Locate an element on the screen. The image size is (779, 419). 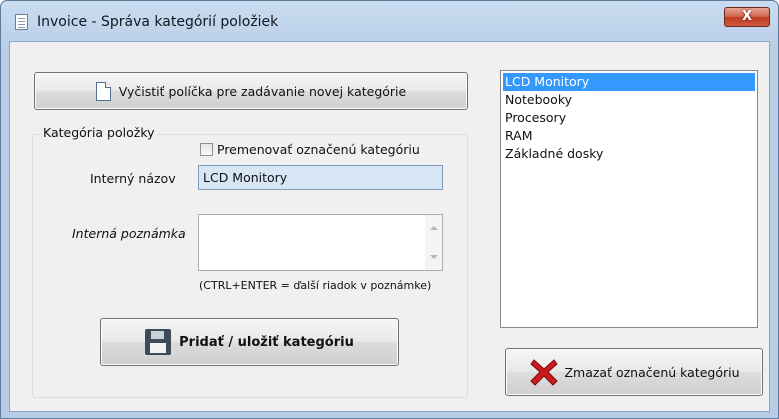
list-item: RAM is located at coordinates (629, 136).